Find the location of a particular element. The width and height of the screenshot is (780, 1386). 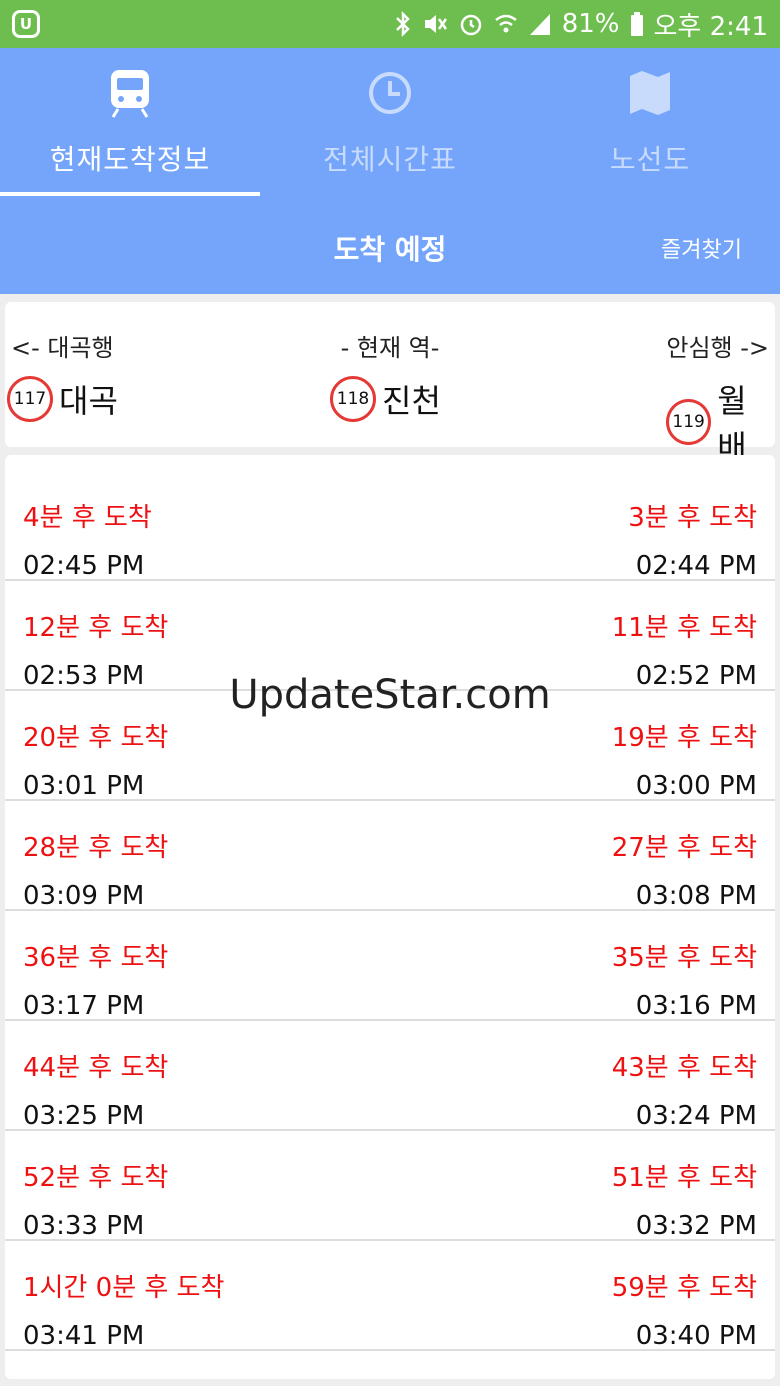

right-arrival-eta: 3분 후 도착 is located at coordinates (692, 518).